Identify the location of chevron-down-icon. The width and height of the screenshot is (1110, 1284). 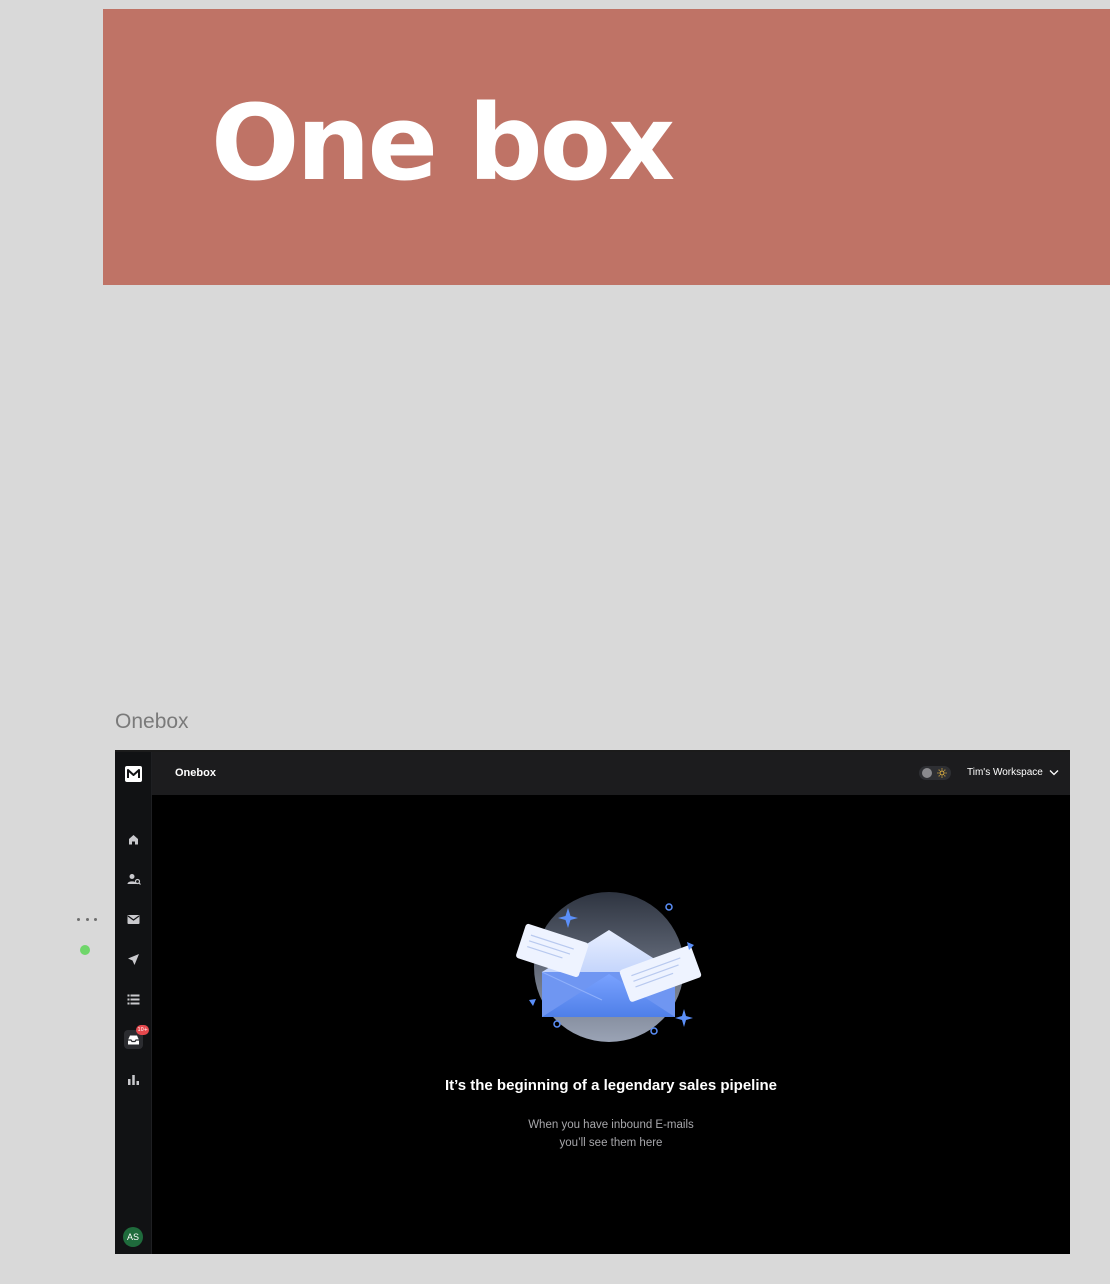
(1054, 773).